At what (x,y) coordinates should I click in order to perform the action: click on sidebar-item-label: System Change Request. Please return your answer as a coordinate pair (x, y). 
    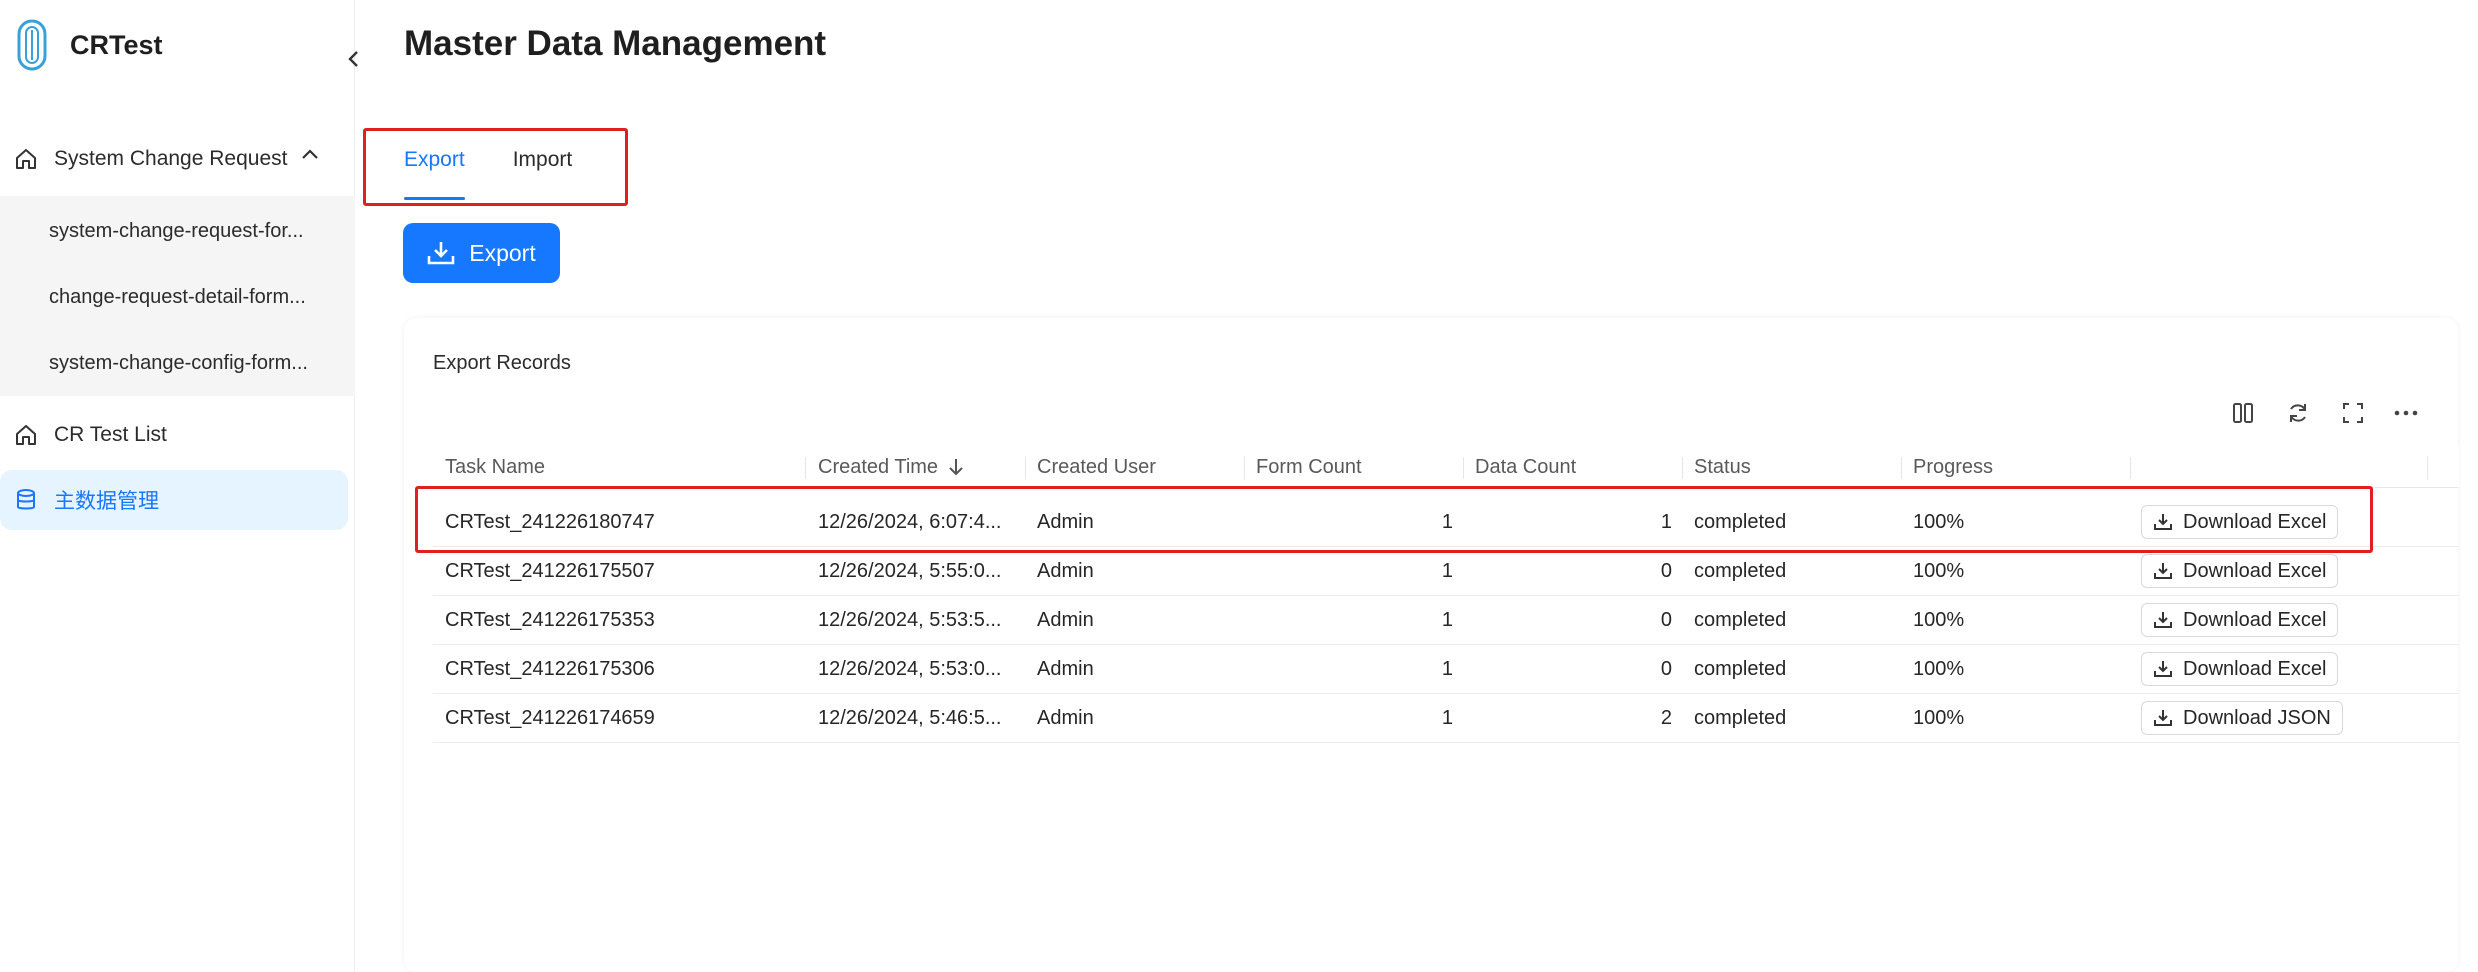
    Looking at the image, I should click on (171, 158).